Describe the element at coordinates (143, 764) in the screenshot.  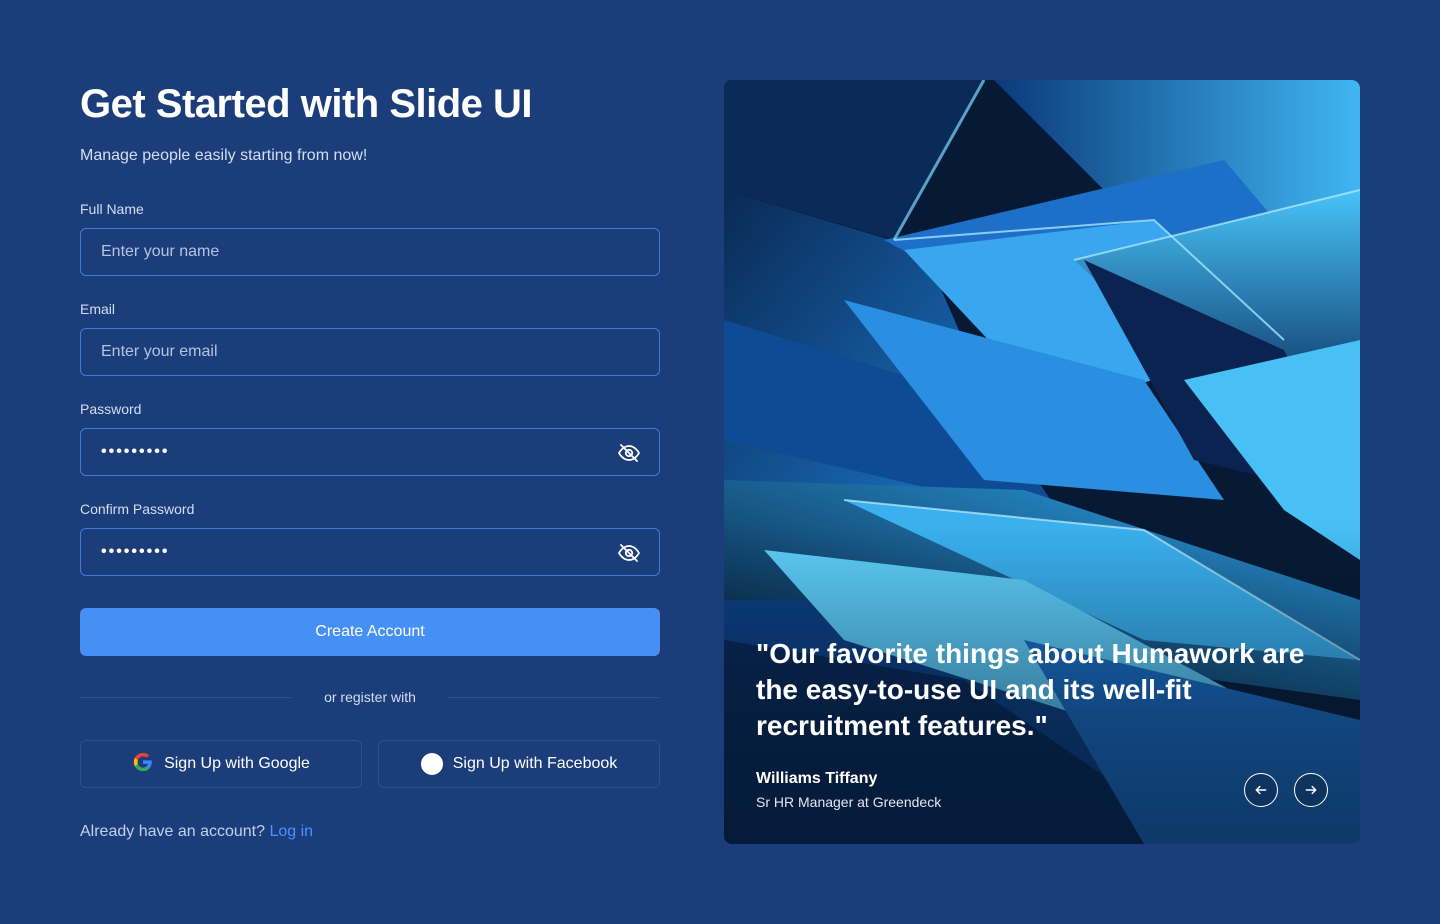
I see `google-icon` at that location.